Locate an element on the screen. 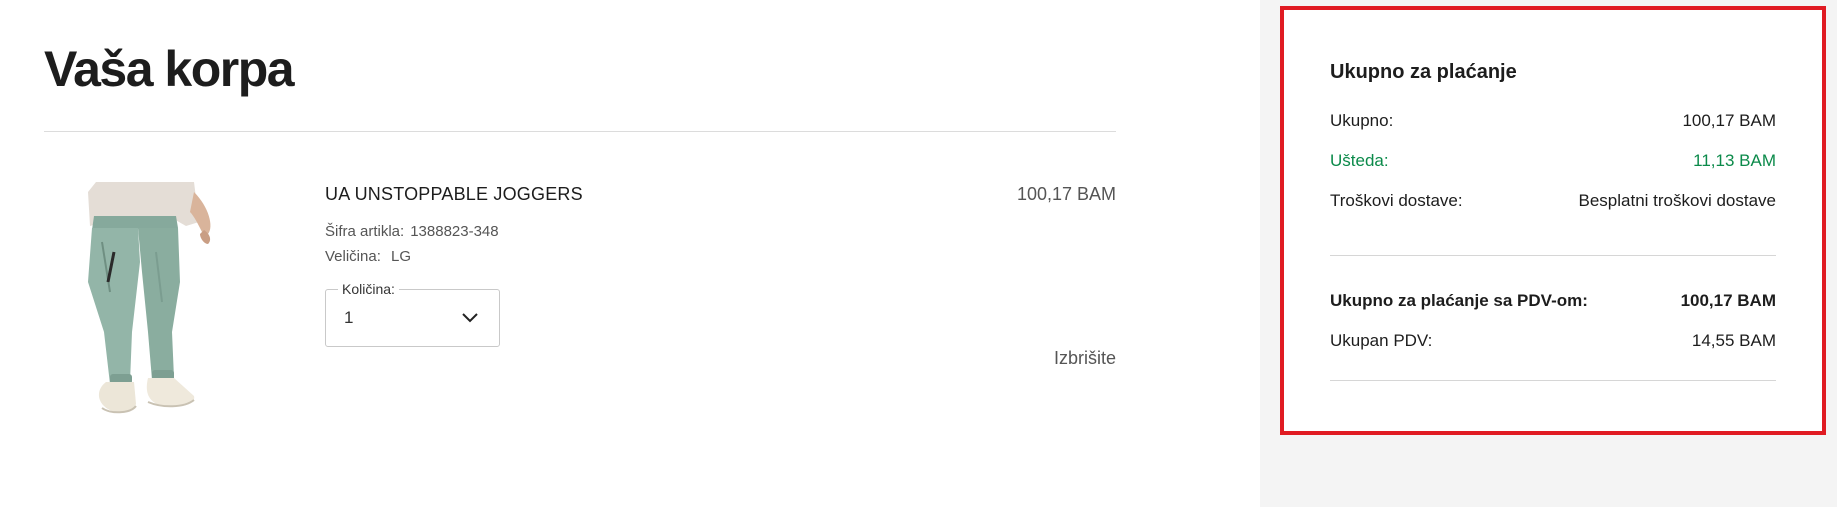 The height and width of the screenshot is (507, 1837). sku-row: Šifra artikla: 1388823-348 is located at coordinates (454, 231).